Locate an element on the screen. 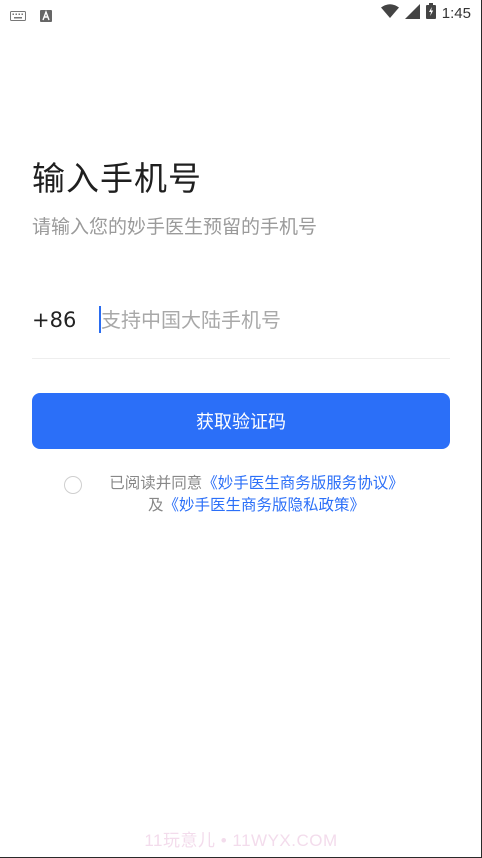 Image resolution: width=482 pixels, height=858 pixels. status-bar-right: 1:45 is located at coordinates (425, 13).